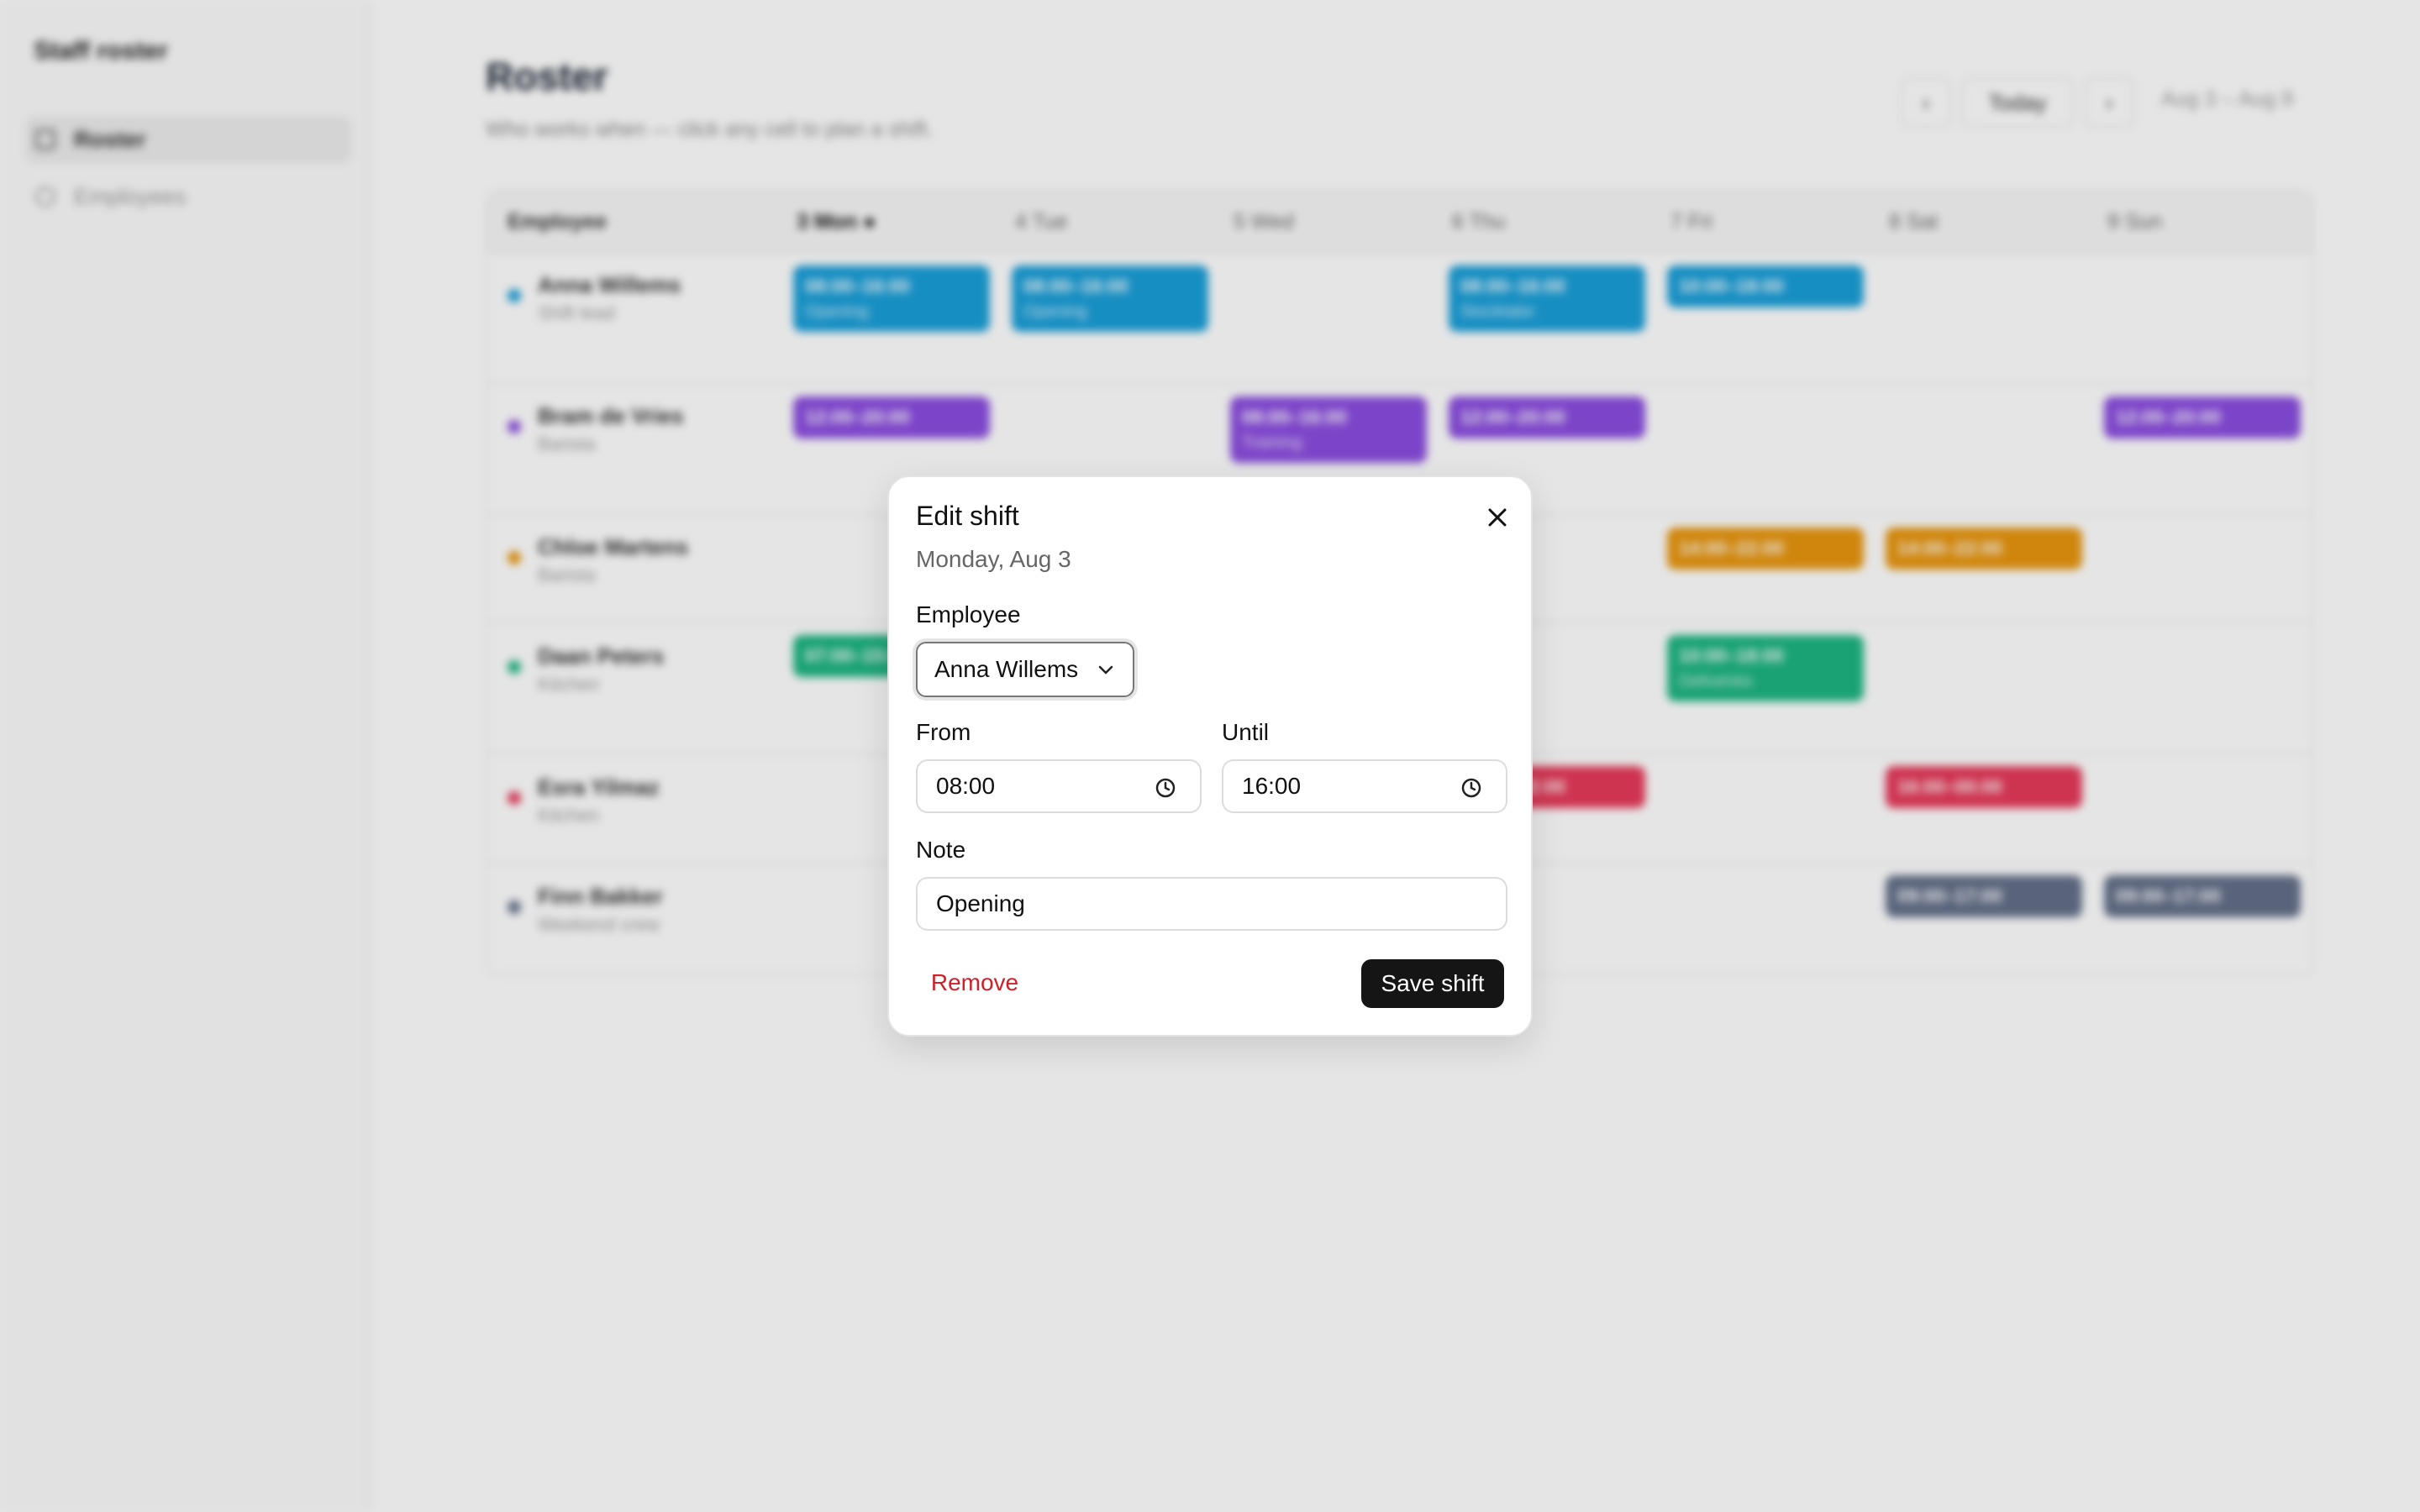 This screenshot has height=1512, width=2420. I want to click on employee-label: Employee, so click(968, 614).